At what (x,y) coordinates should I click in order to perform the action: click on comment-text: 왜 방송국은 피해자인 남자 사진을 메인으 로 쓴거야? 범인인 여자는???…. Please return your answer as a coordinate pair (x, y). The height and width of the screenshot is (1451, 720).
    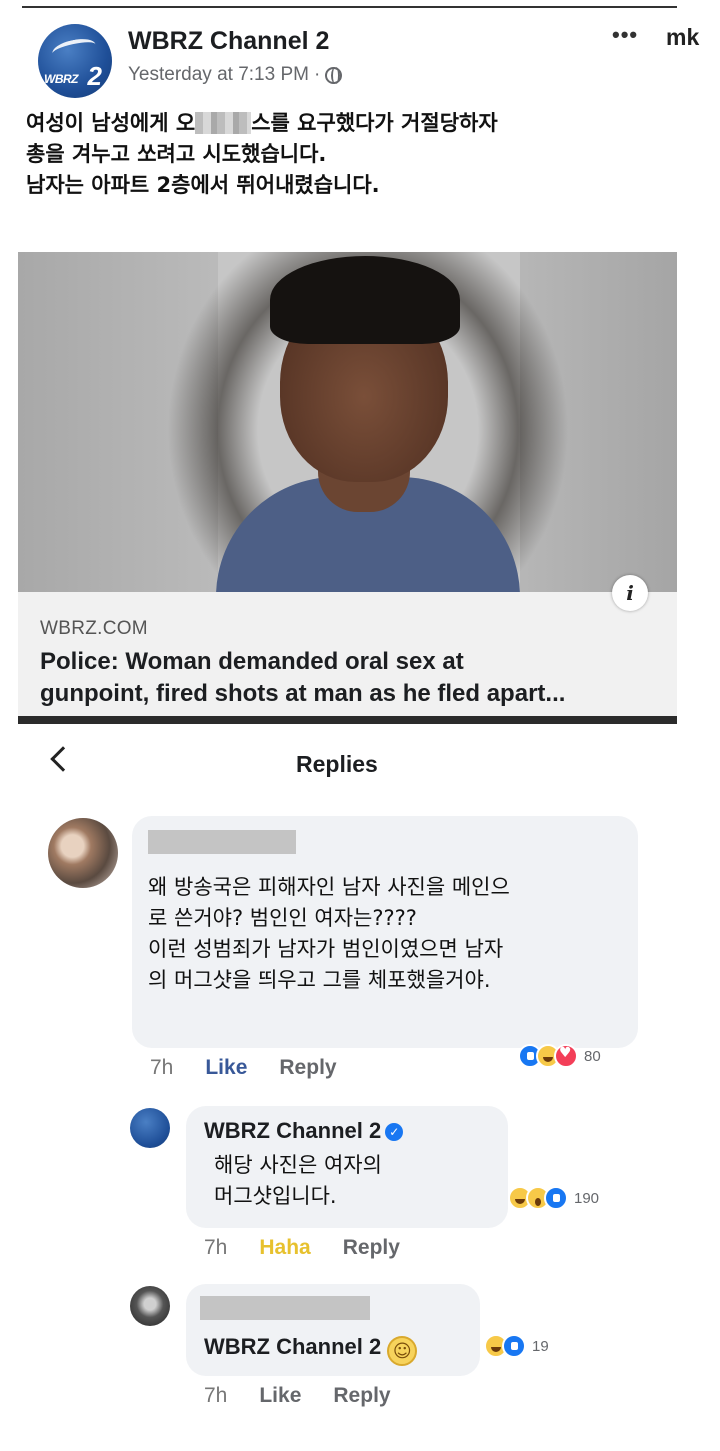
    Looking at the image, I should click on (329, 934).